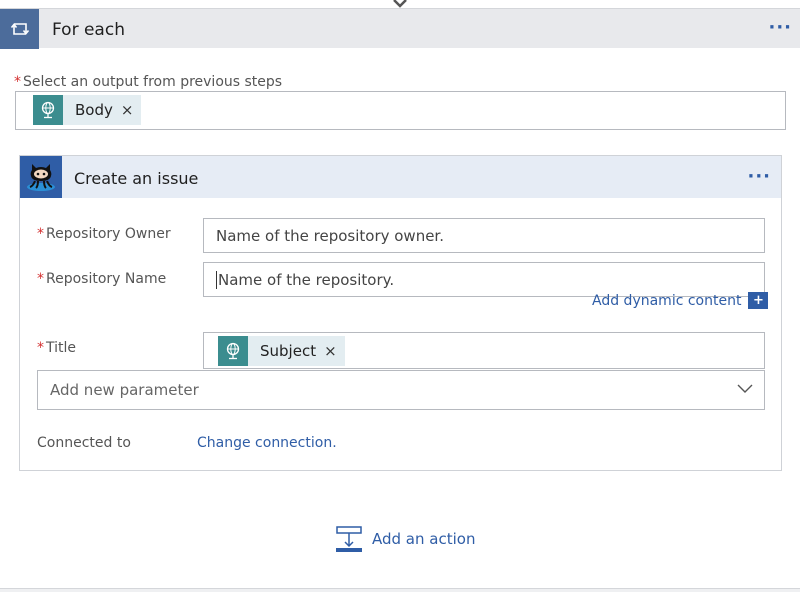 This screenshot has height=592, width=800. Describe the element at coordinates (124, 390) in the screenshot. I see `add-new-parameter-placeholder: Add new parameter` at that location.